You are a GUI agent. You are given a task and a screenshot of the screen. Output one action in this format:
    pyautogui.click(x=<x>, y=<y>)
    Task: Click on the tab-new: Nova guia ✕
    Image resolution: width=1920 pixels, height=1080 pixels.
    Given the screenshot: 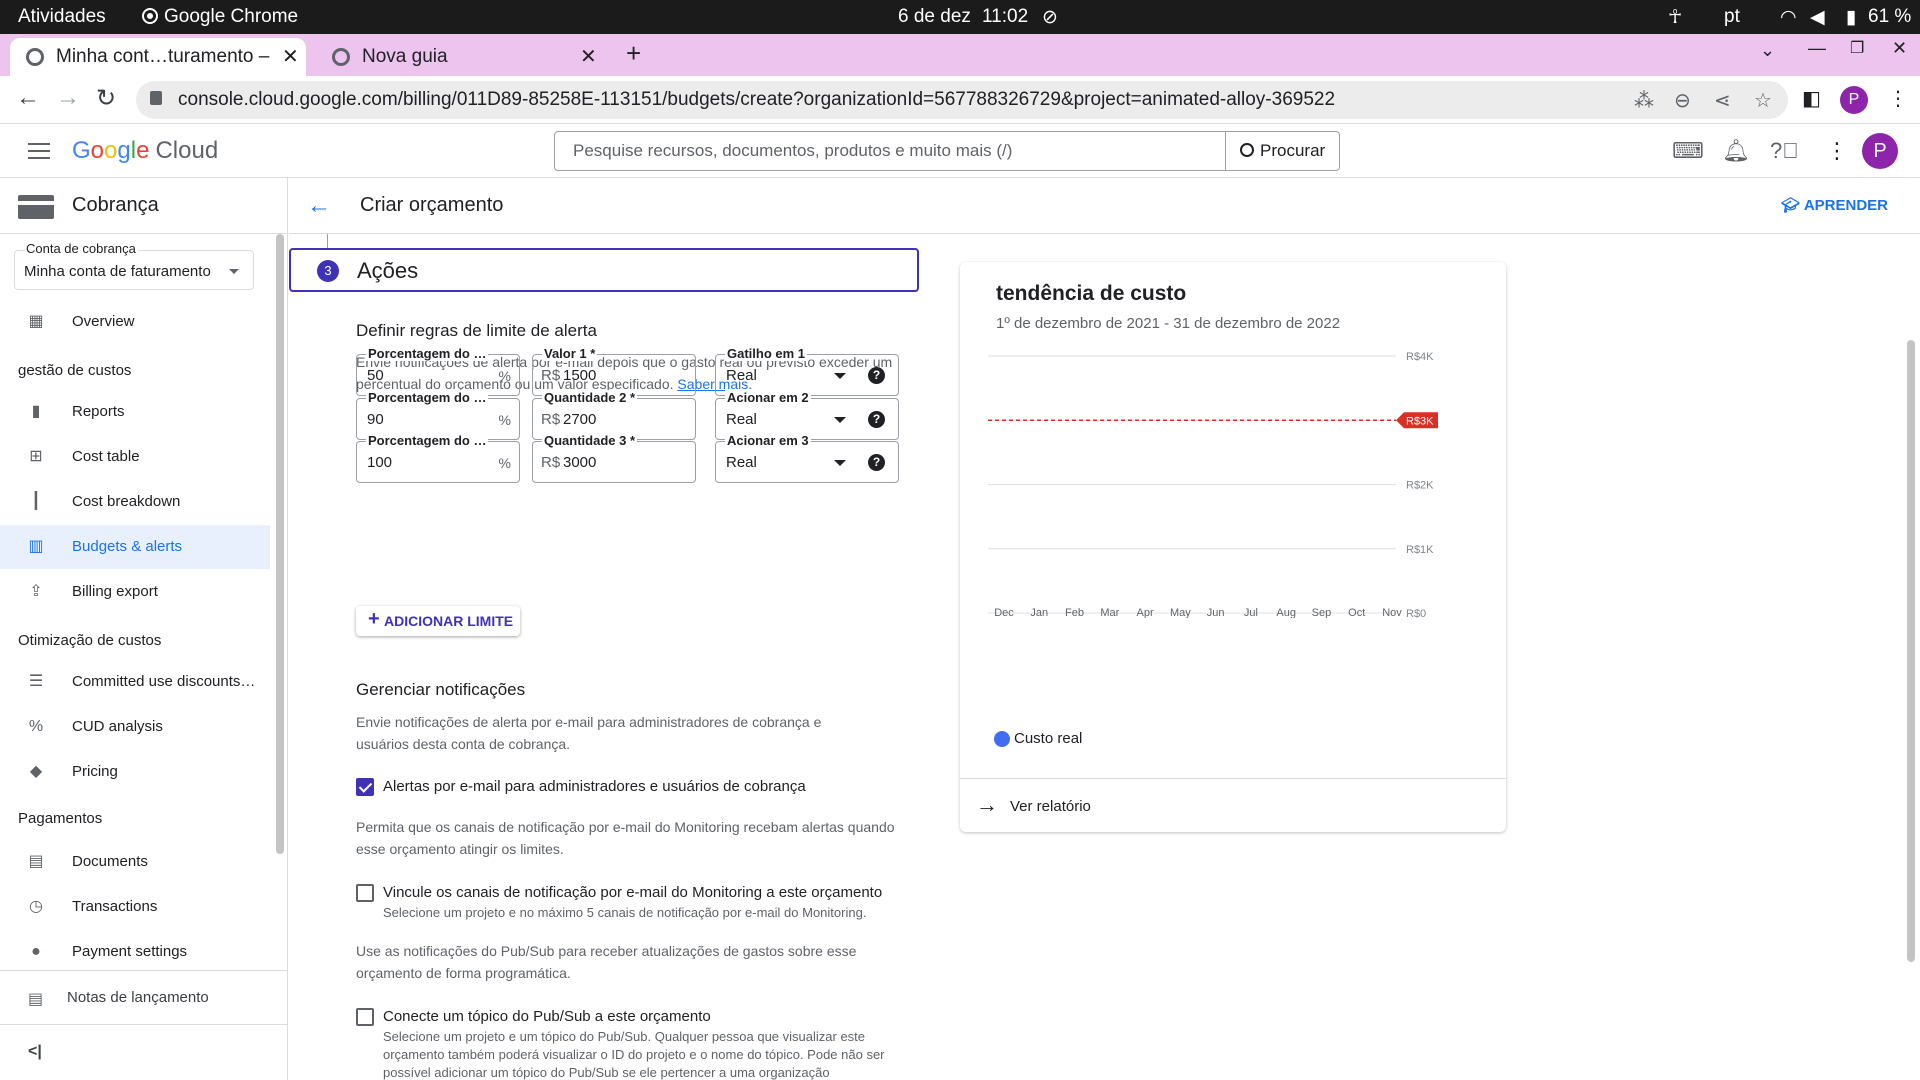 What is the action you would take?
    pyautogui.click(x=464, y=57)
    